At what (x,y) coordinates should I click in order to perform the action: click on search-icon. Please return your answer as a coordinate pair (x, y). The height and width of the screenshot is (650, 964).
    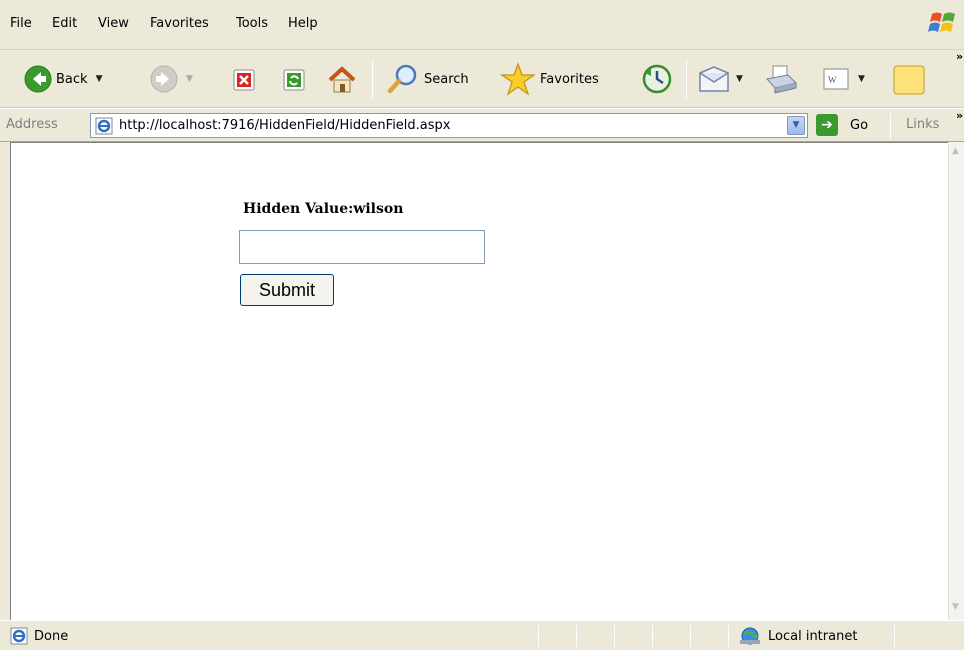
    Looking at the image, I should click on (402, 79).